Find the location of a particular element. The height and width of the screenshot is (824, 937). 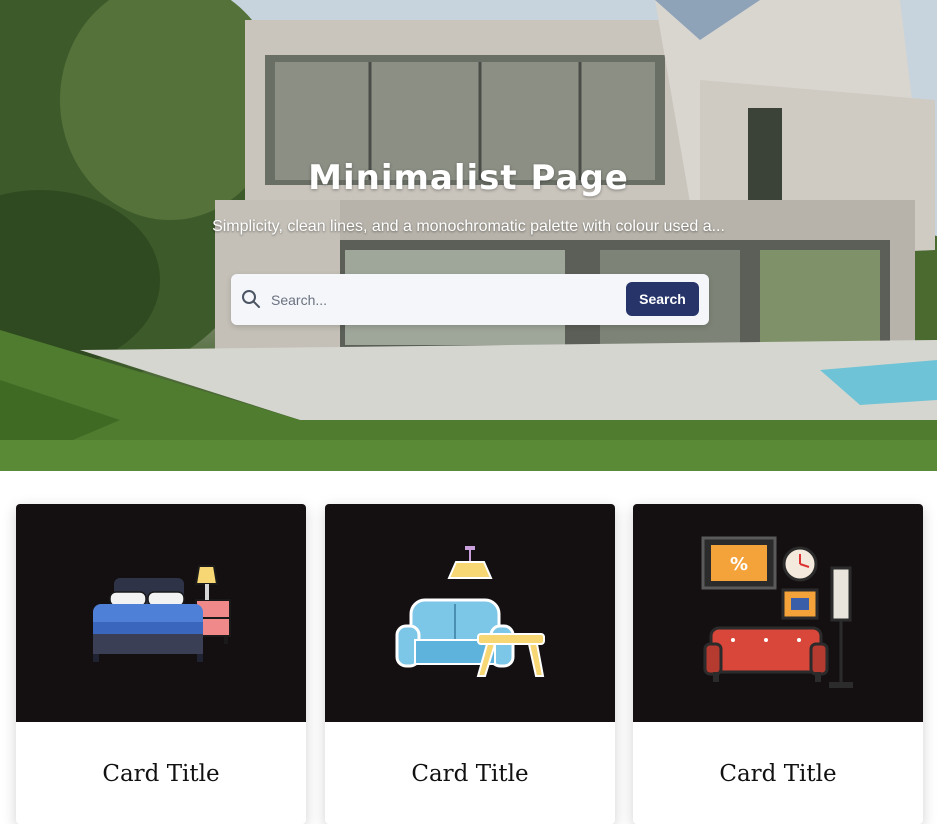

card: % Card Title is located at coordinates (778, 664).